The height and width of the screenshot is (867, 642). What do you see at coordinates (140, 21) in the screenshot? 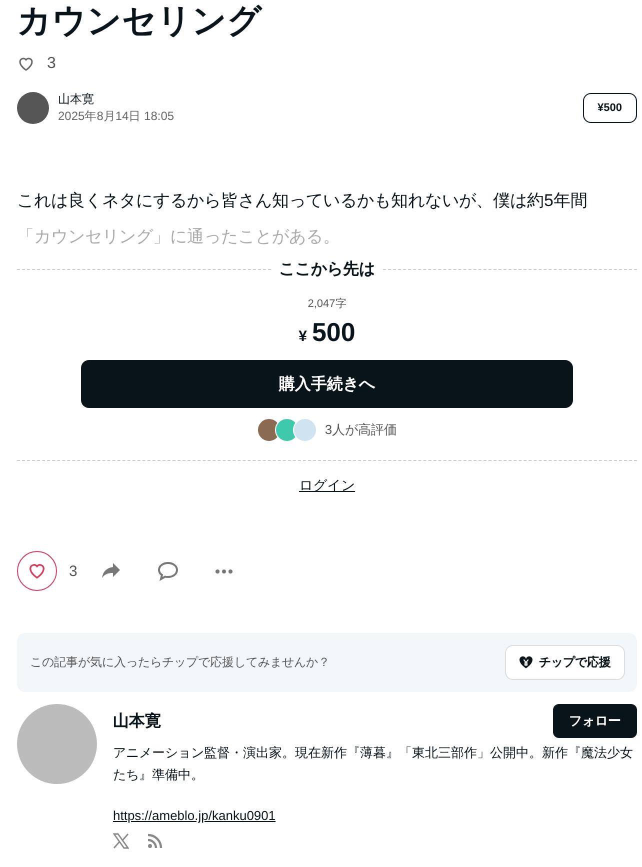
I see `article-title: カウンセリング` at bounding box center [140, 21].